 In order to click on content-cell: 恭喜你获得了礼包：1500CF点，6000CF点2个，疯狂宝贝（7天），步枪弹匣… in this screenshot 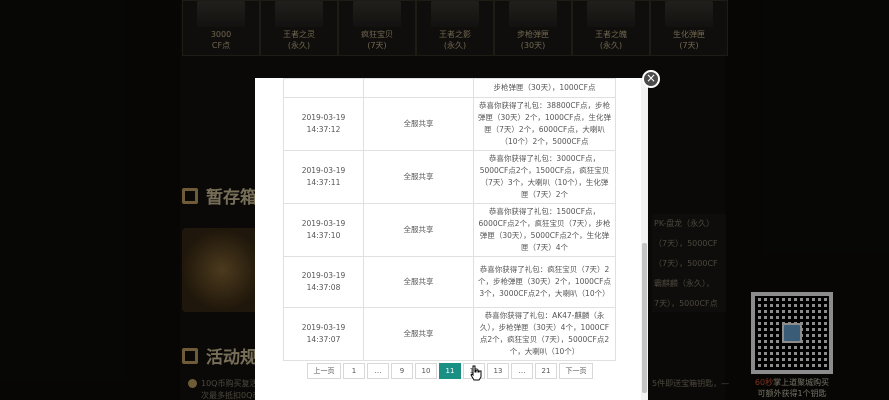, I will do `click(544, 230)`.